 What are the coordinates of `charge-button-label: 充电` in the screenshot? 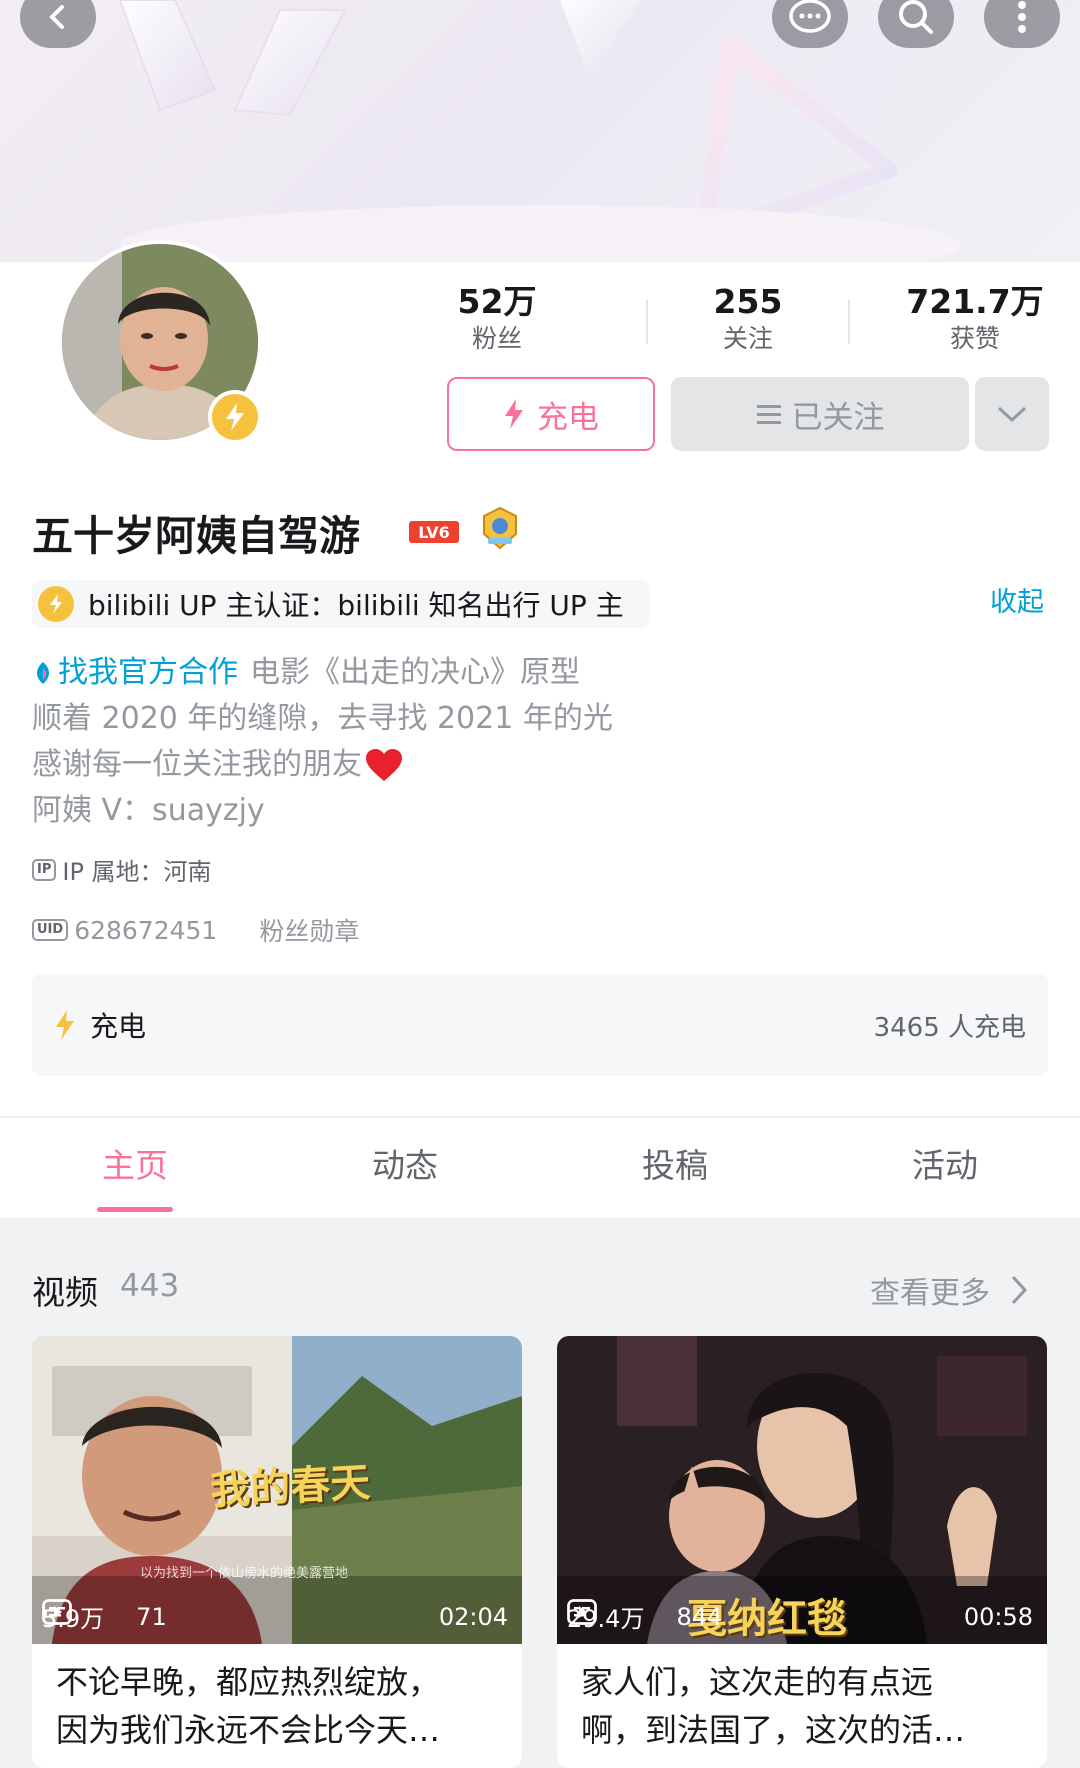 It's located at (568, 417).